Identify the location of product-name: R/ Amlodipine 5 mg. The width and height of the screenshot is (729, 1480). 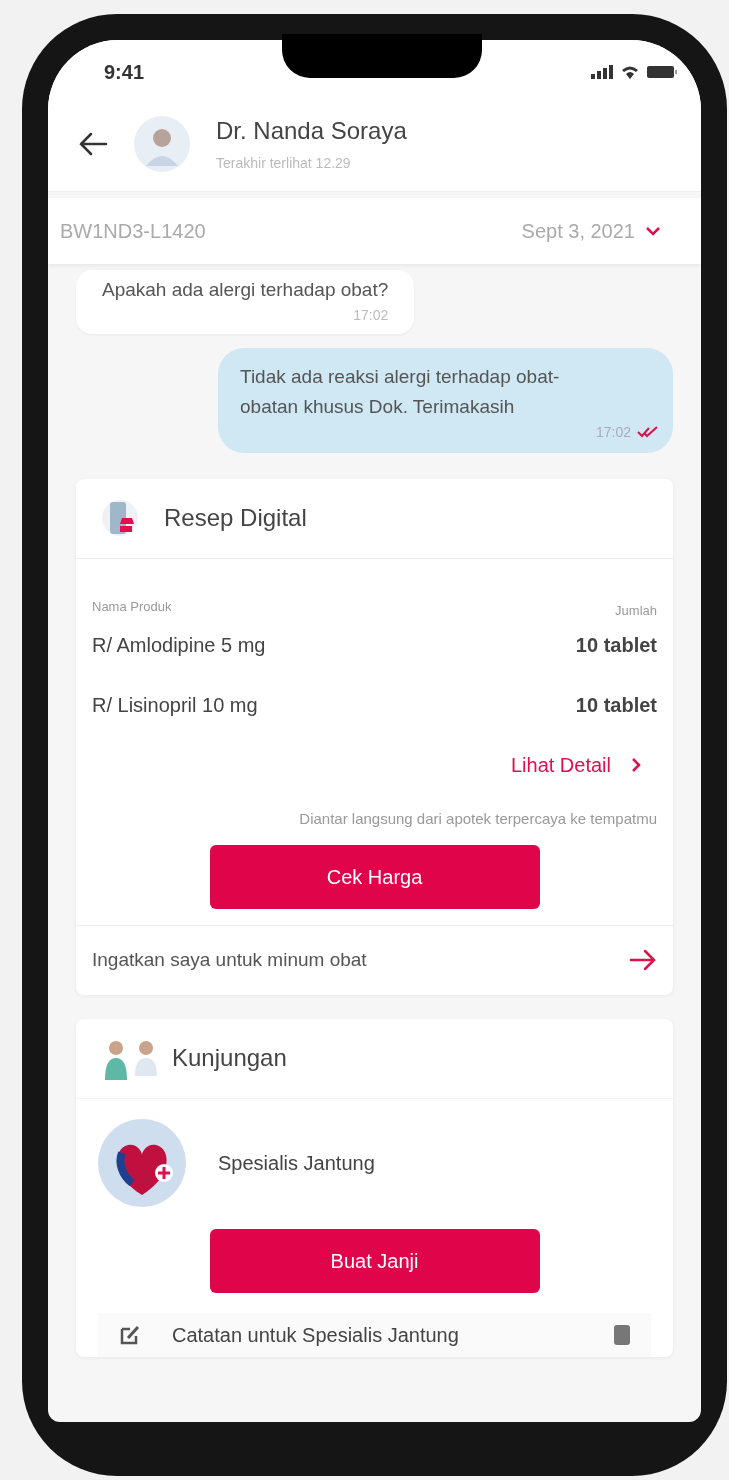
(179, 645).